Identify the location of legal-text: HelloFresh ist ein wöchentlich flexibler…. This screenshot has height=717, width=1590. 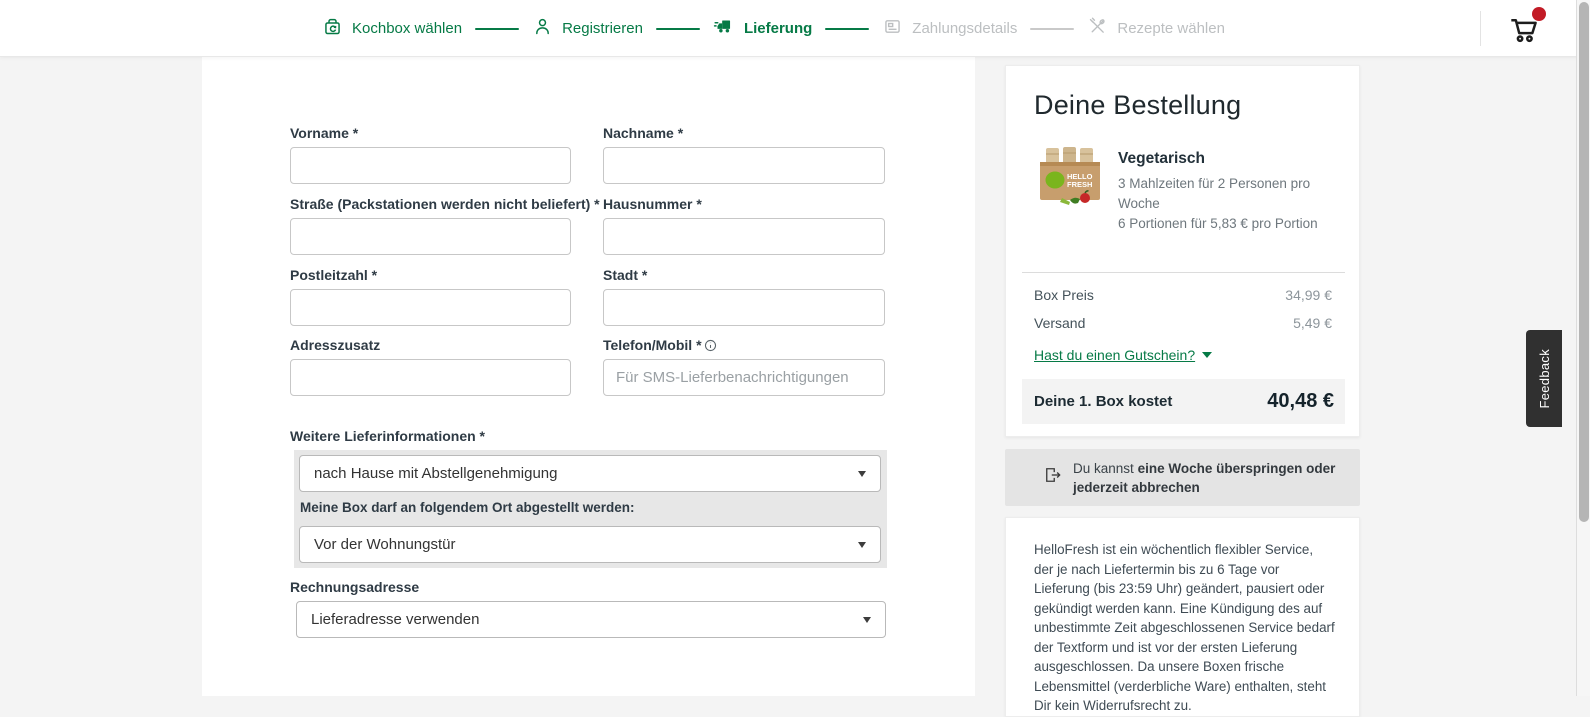
(1184, 627).